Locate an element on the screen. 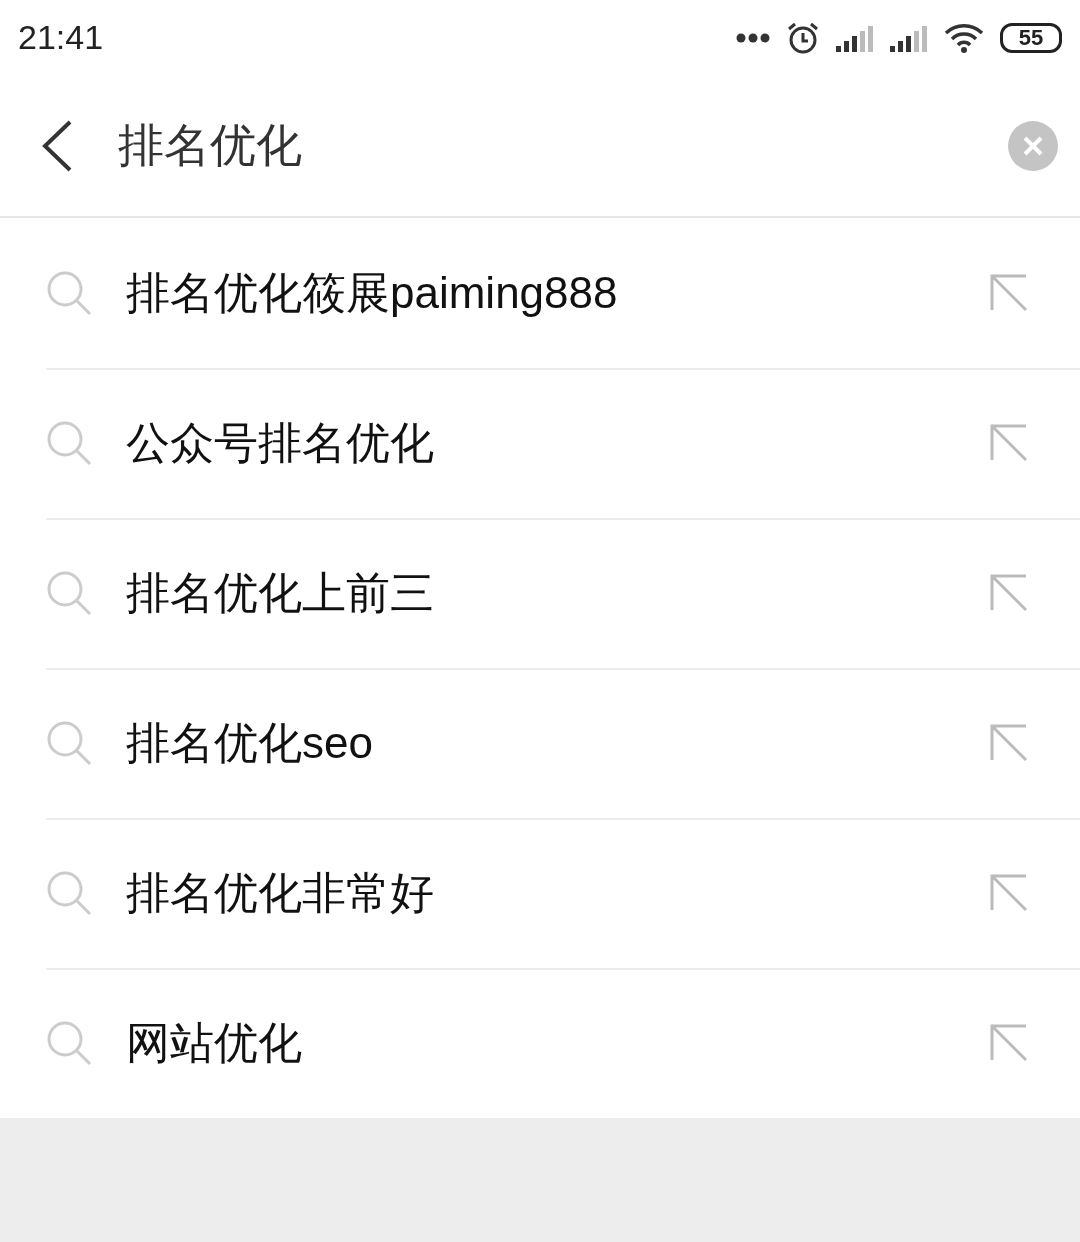  back-button is located at coordinates (57, 145).